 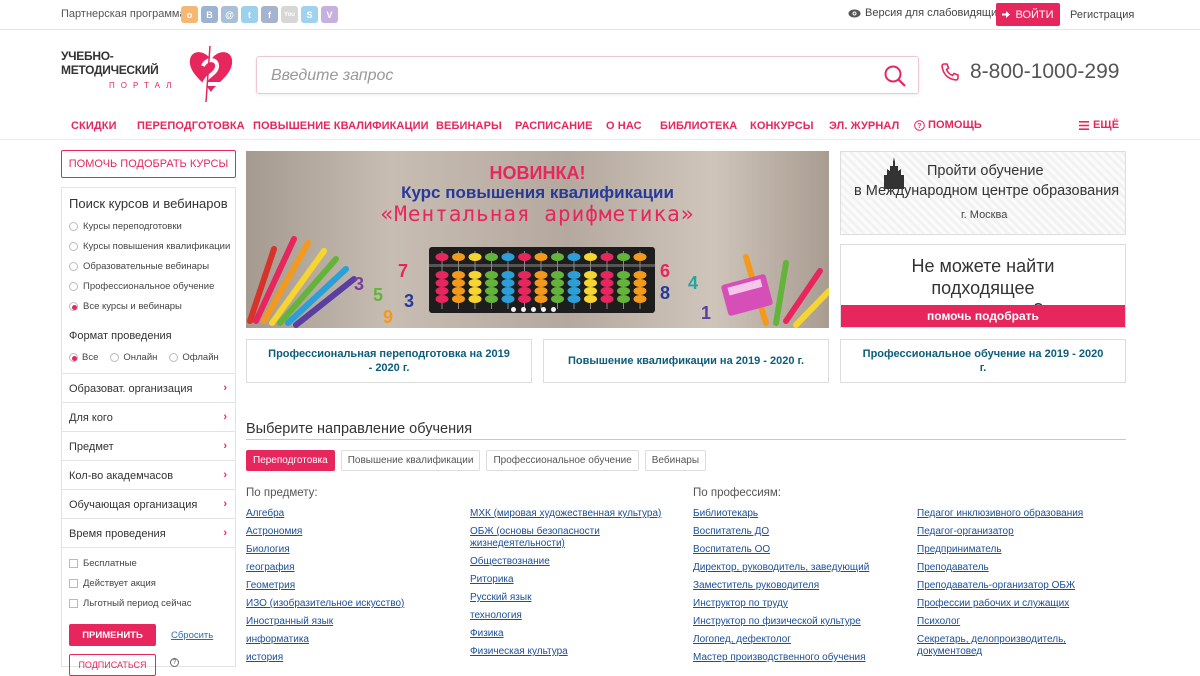 I want to click on direction-link: Мастер производственного обучения, so click(x=800, y=658).